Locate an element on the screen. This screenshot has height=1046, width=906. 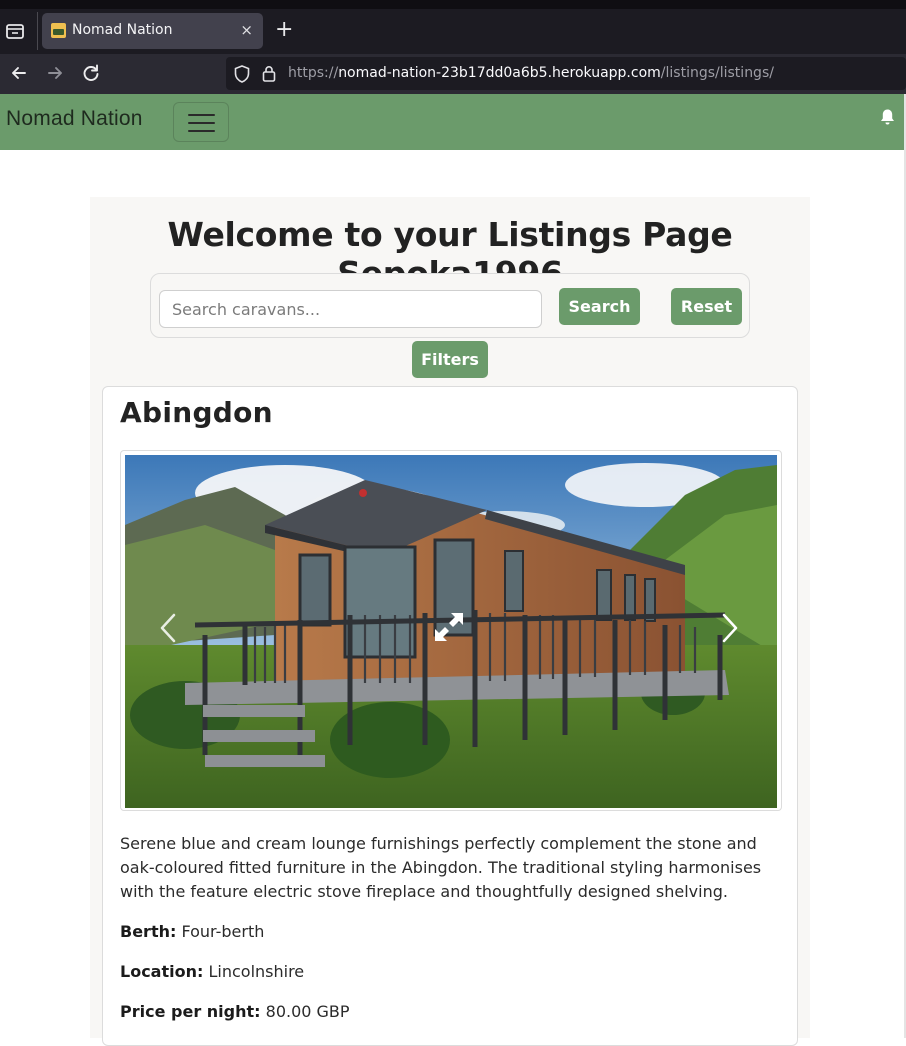
url-path: /listings/listings/ is located at coordinates (717, 73).